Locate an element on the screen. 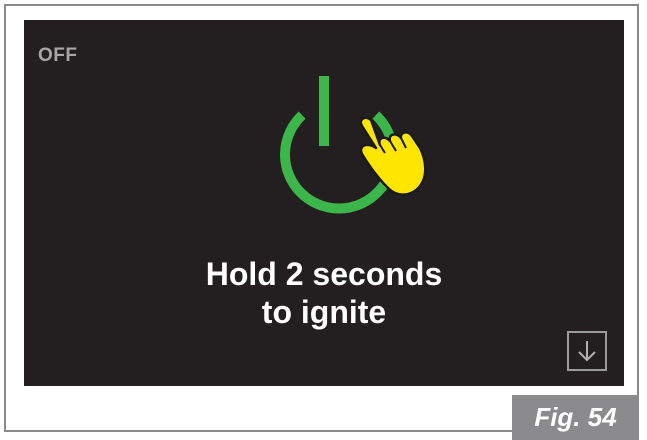  scroll-down-button is located at coordinates (587, 351).